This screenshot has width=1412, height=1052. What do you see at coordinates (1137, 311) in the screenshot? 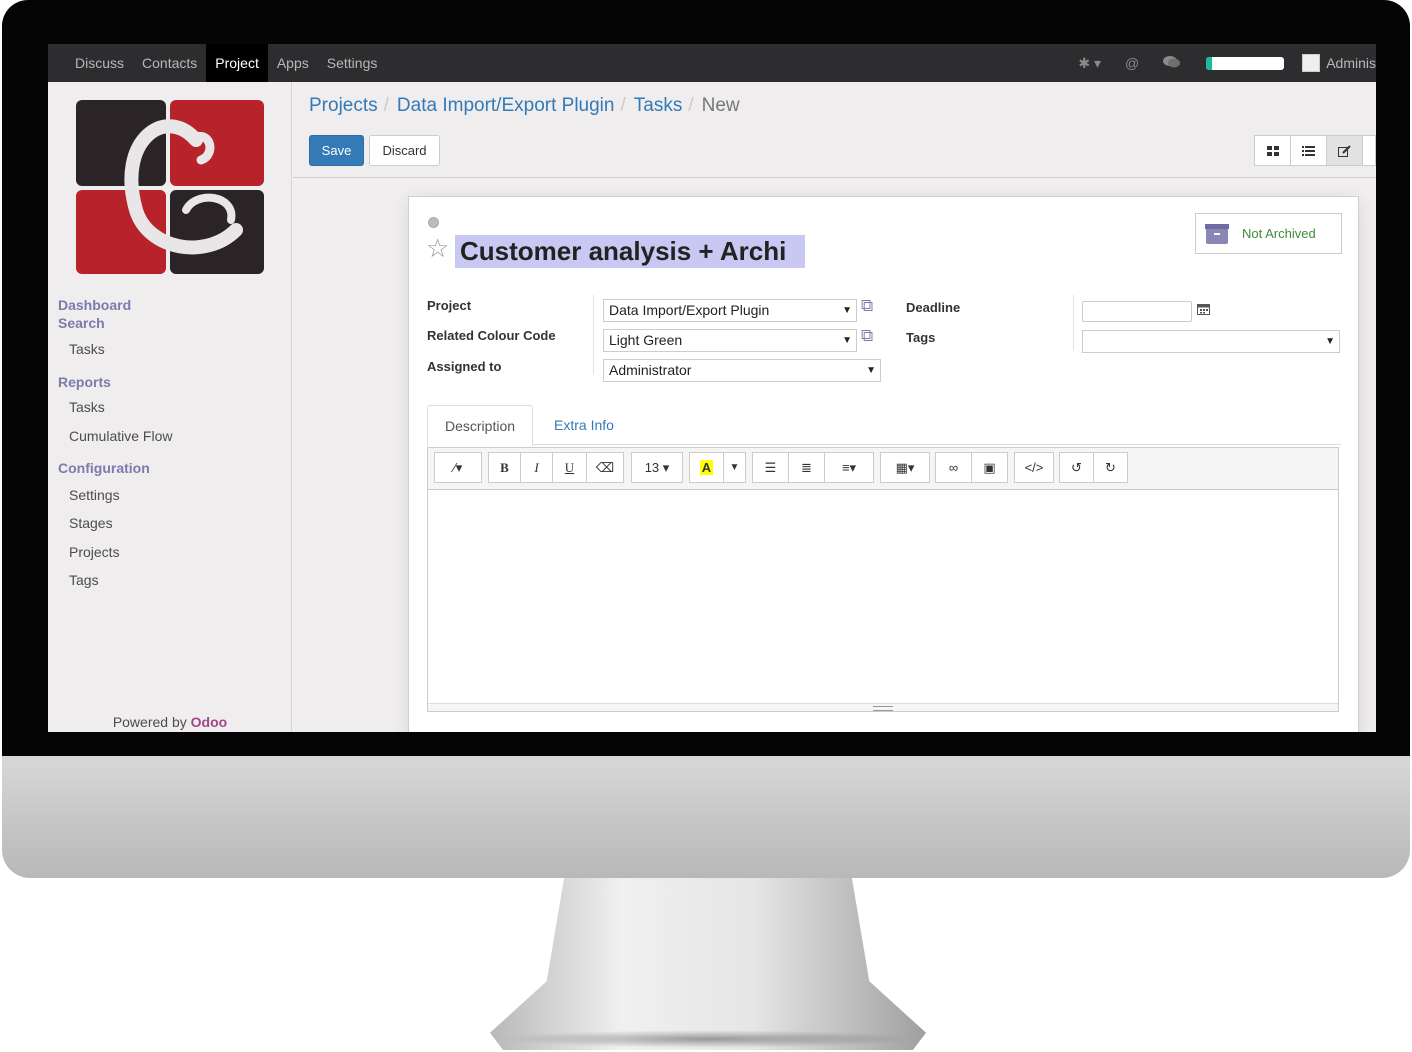
I see `deadline-input` at bounding box center [1137, 311].